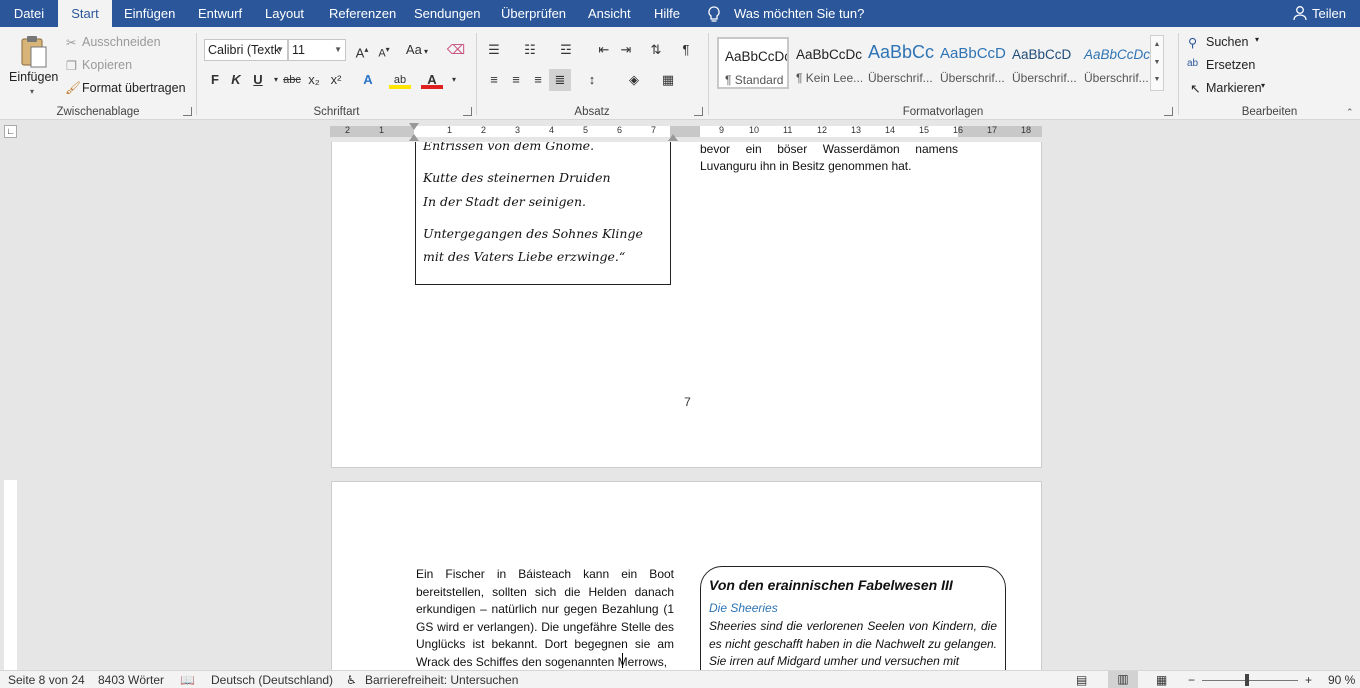 The image size is (1360, 688). What do you see at coordinates (368, 80) in the screenshot?
I see `text-effects-icon: A` at bounding box center [368, 80].